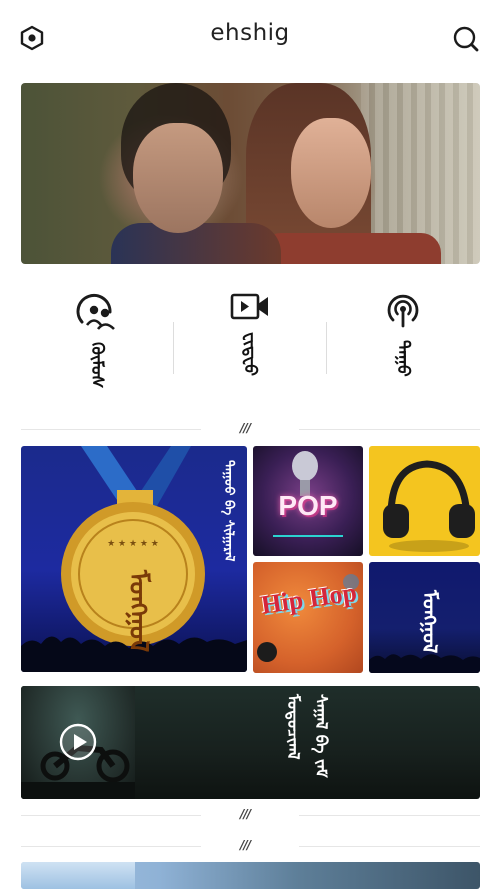  Describe the element at coordinates (95, 311) in the screenshot. I see `podcast-people-icon` at that location.